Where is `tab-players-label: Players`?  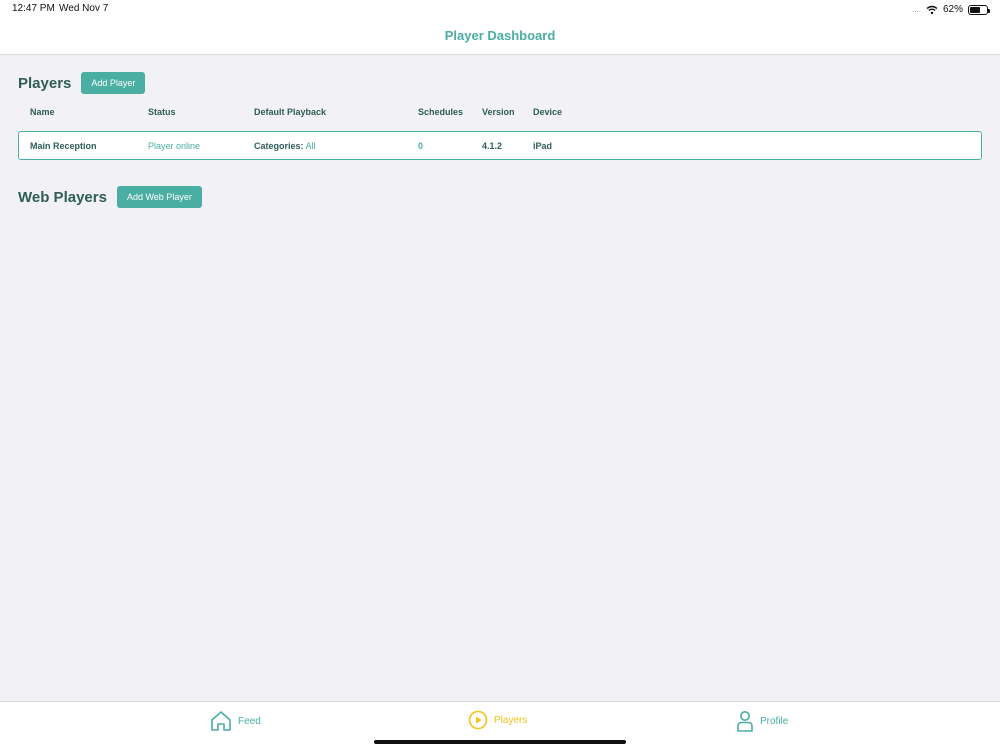
tab-players-label: Players is located at coordinates (511, 720).